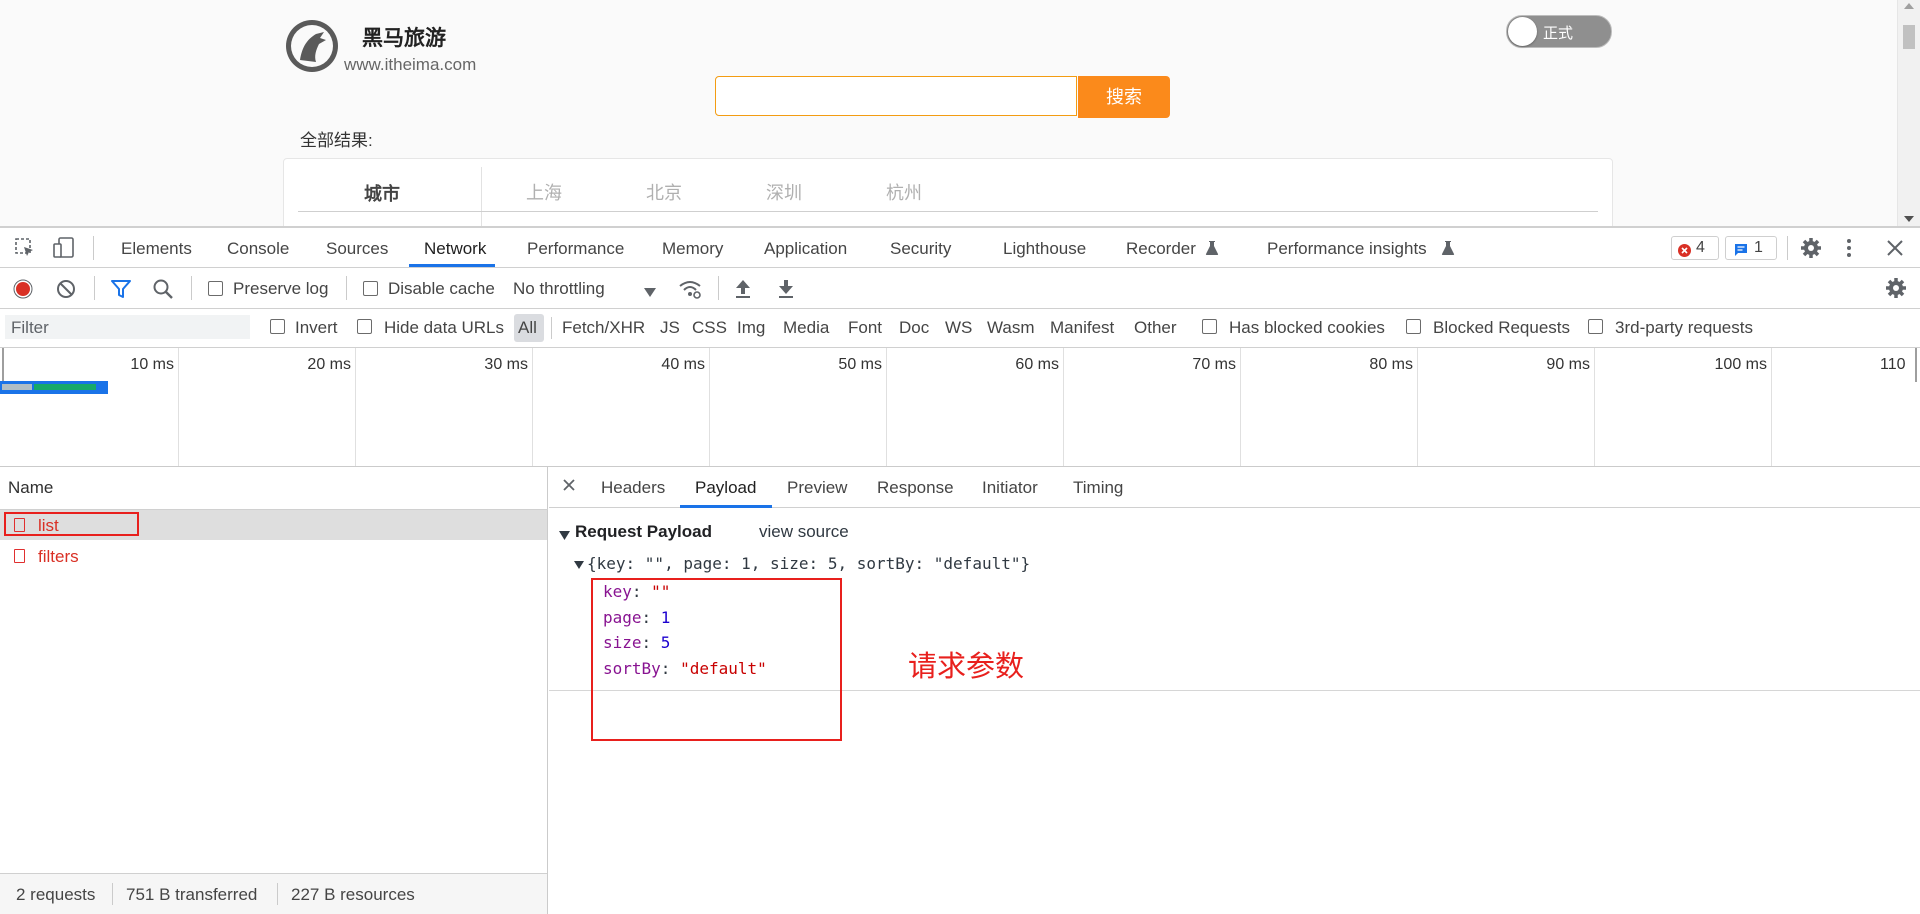  What do you see at coordinates (156, 249) in the screenshot?
I see `tab-elements: Elements` at bounding box center [156, 249].